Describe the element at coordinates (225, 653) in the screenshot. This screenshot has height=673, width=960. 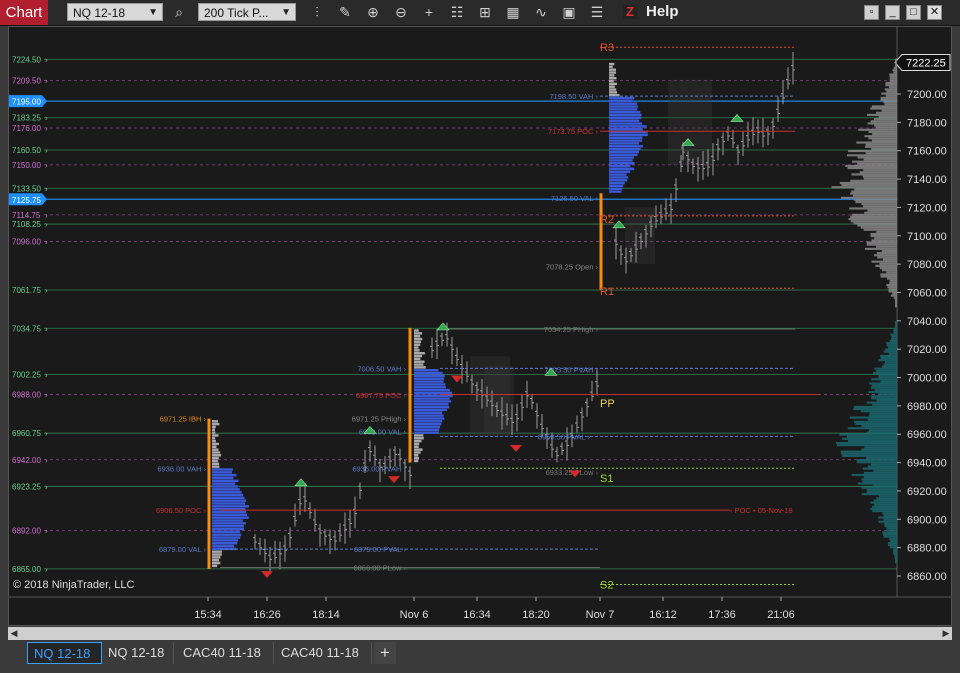
I see `tab-cac40-11-18: CAC40 11-18` at that location.